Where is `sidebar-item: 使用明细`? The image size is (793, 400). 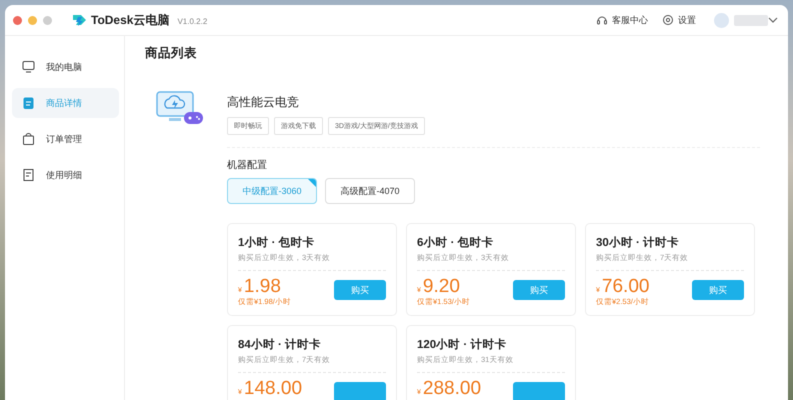 sidebar-item: 使用明细 is located at coordinates (65, 175).